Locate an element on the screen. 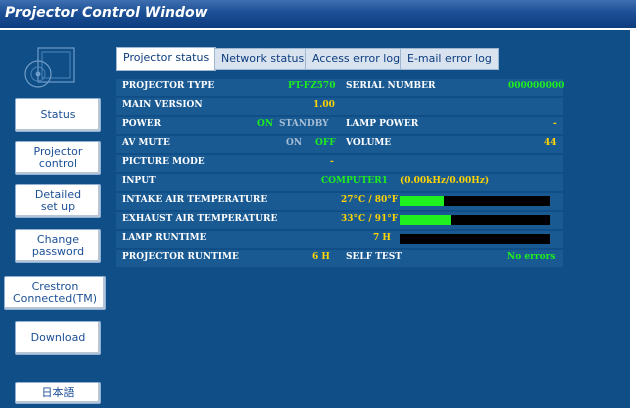 The height and width of the screenshot is (408, 636). title-bar: Projector Control Window is located at coordinates (318, 14).